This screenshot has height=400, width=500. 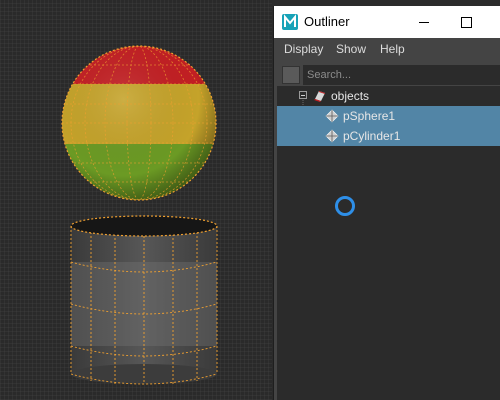 What do you see at coordinates (372, 136) in the screenshot?
I see `tree-item-label: pCylinder1` at bounding box center [372, 136].